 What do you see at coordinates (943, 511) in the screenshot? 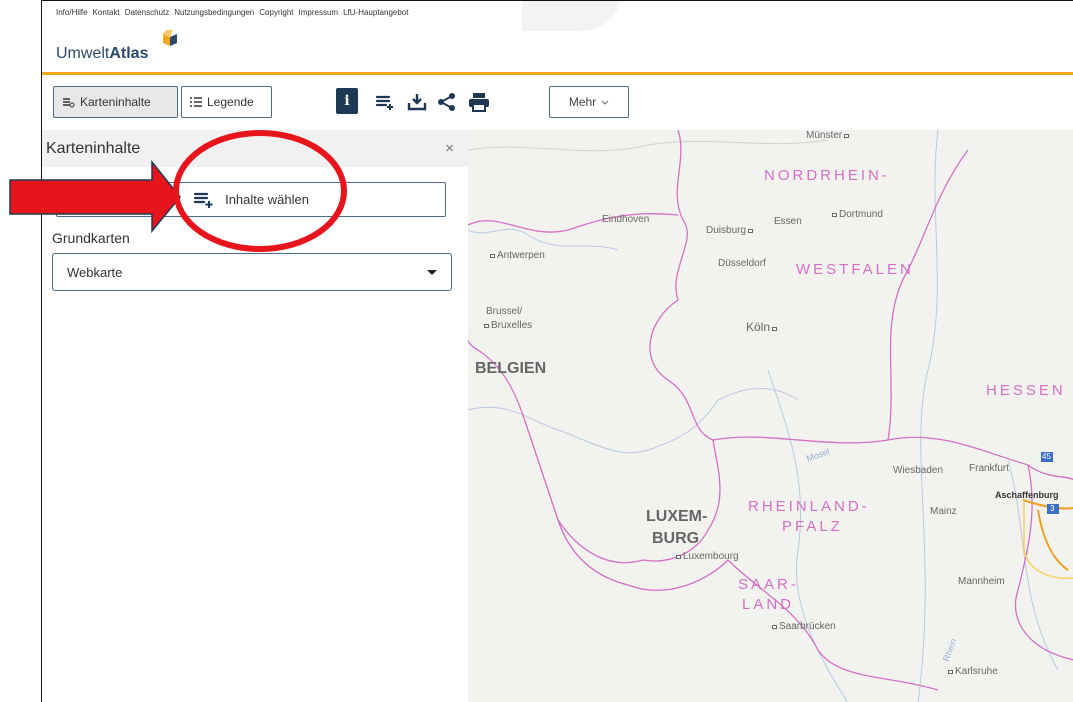
I see `city-mainz: Mainz` at bounding box center [943, 511].